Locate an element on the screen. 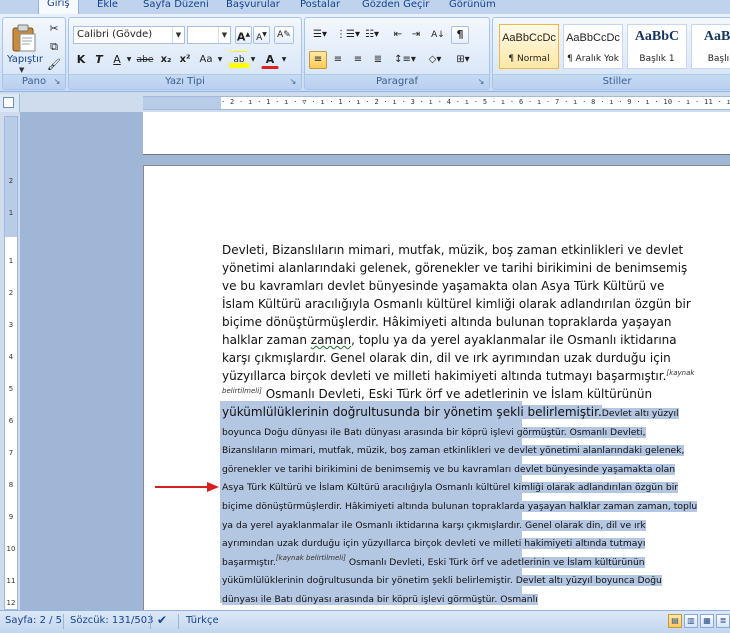  italic-button: T is located at coordinates (99, 60).